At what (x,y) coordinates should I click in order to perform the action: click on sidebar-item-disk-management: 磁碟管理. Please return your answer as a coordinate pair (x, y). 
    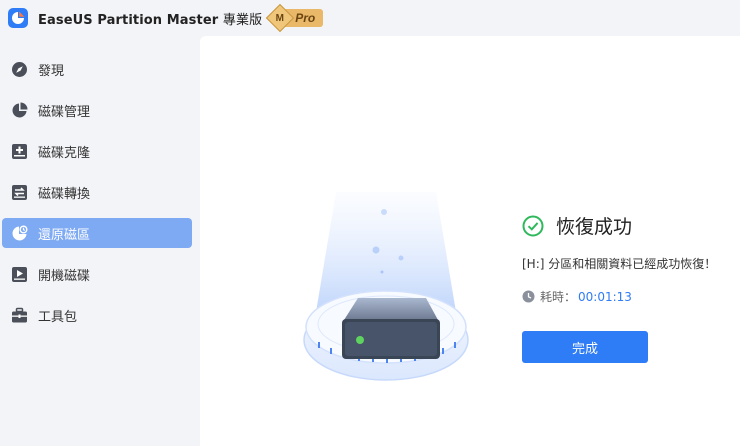
    Looking at the image, I should click on (97, 110).